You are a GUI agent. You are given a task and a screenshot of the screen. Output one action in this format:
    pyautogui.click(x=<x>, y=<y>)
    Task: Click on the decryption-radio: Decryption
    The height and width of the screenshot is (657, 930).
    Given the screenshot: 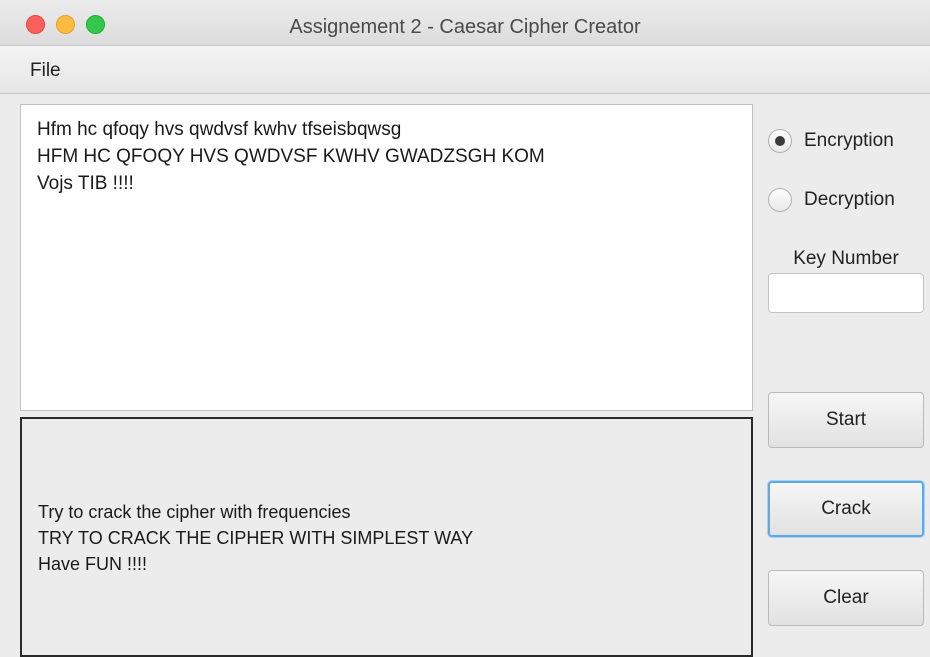 What is the action you would take?
    pyautogui.click(x=831, y=200)
    